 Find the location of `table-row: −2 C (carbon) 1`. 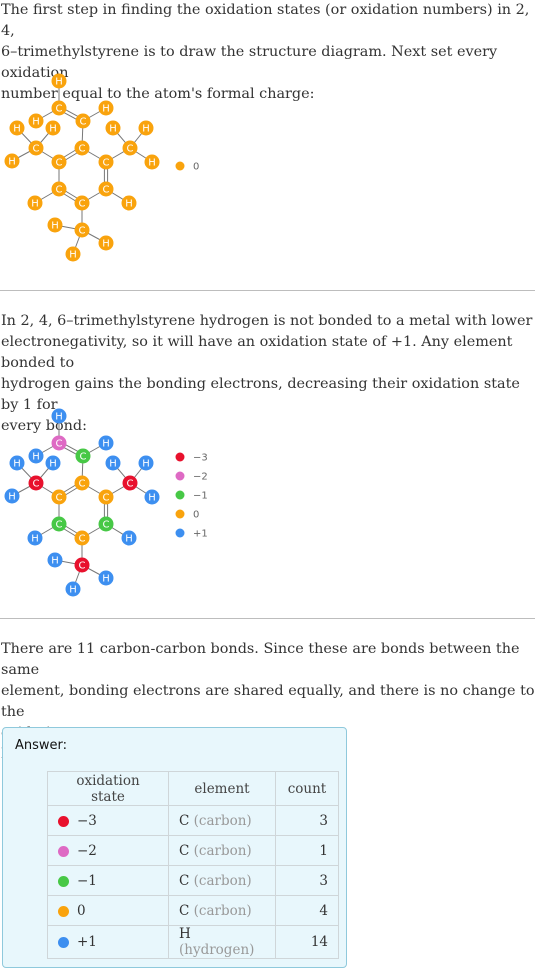

table-row: −2 C (carbon) 1 is located at coordinates (193, 850).